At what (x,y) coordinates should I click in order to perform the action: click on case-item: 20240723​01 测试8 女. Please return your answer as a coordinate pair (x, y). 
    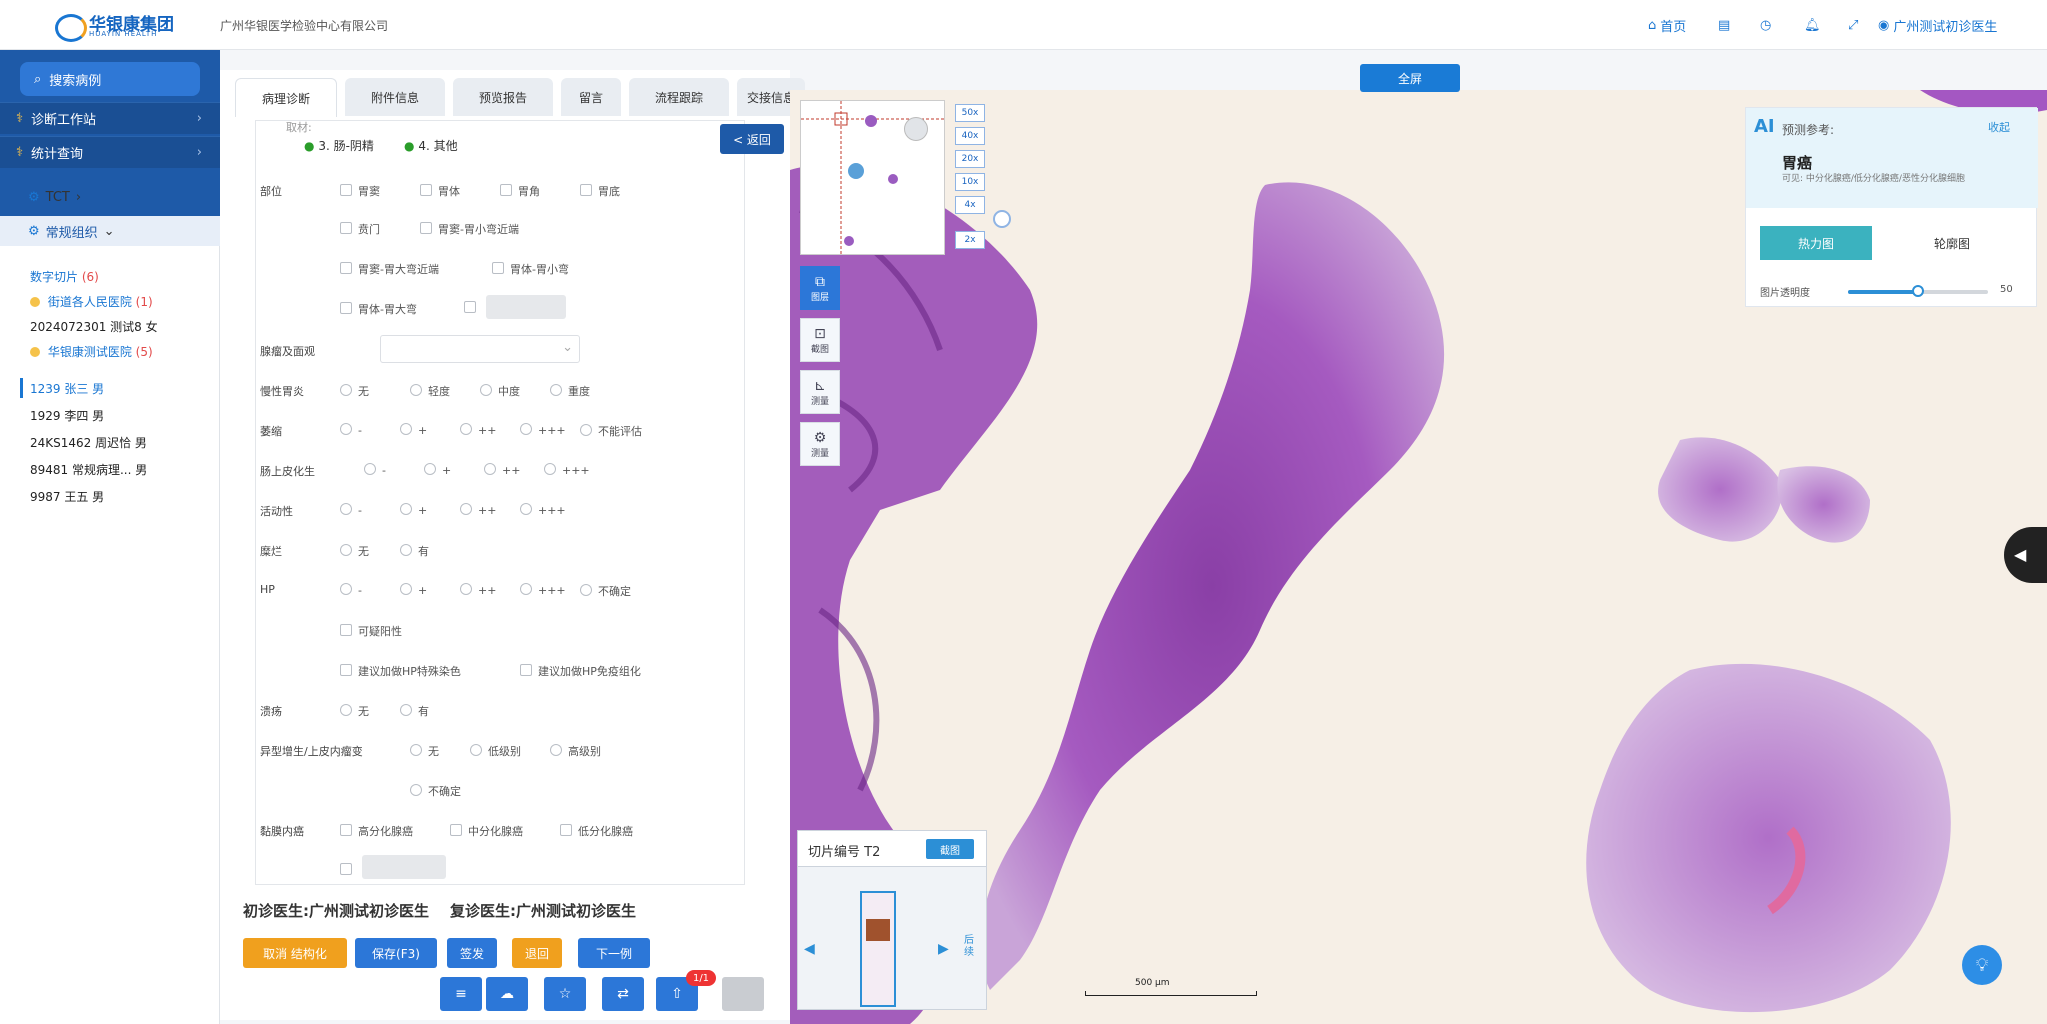
    Looking at the image, I should click on (94, 326).